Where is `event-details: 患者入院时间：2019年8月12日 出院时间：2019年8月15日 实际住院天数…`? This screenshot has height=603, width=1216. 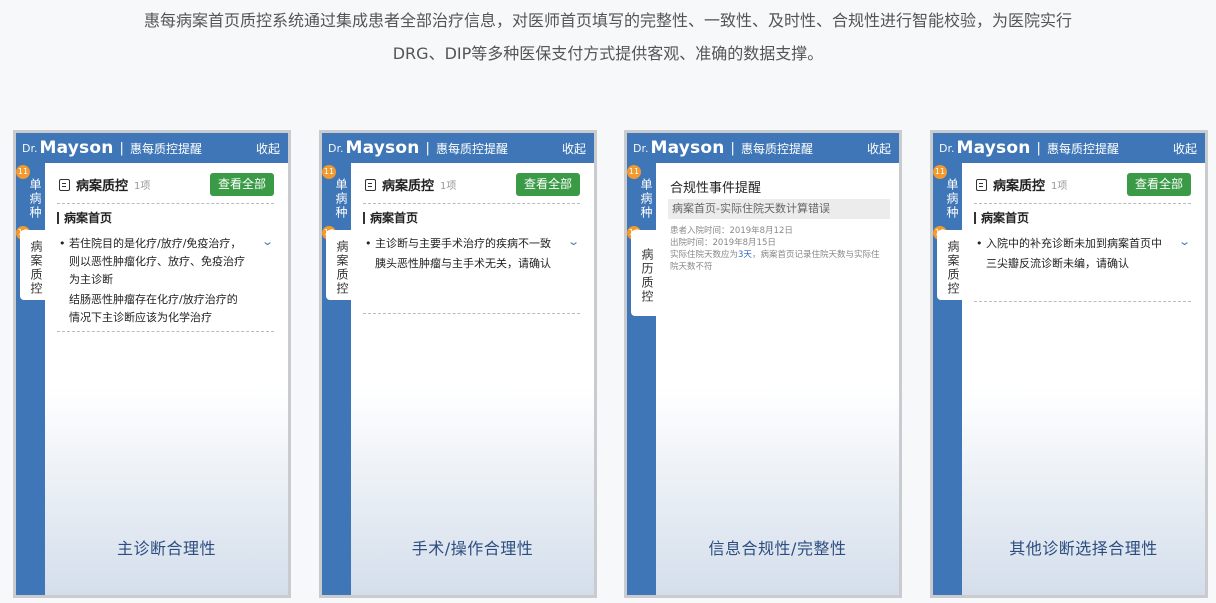 event-details: 患者入院时间：2019年8月12日 出院时间：2019年8月15日 实际住院天数… is located at coordinates (775, 249).